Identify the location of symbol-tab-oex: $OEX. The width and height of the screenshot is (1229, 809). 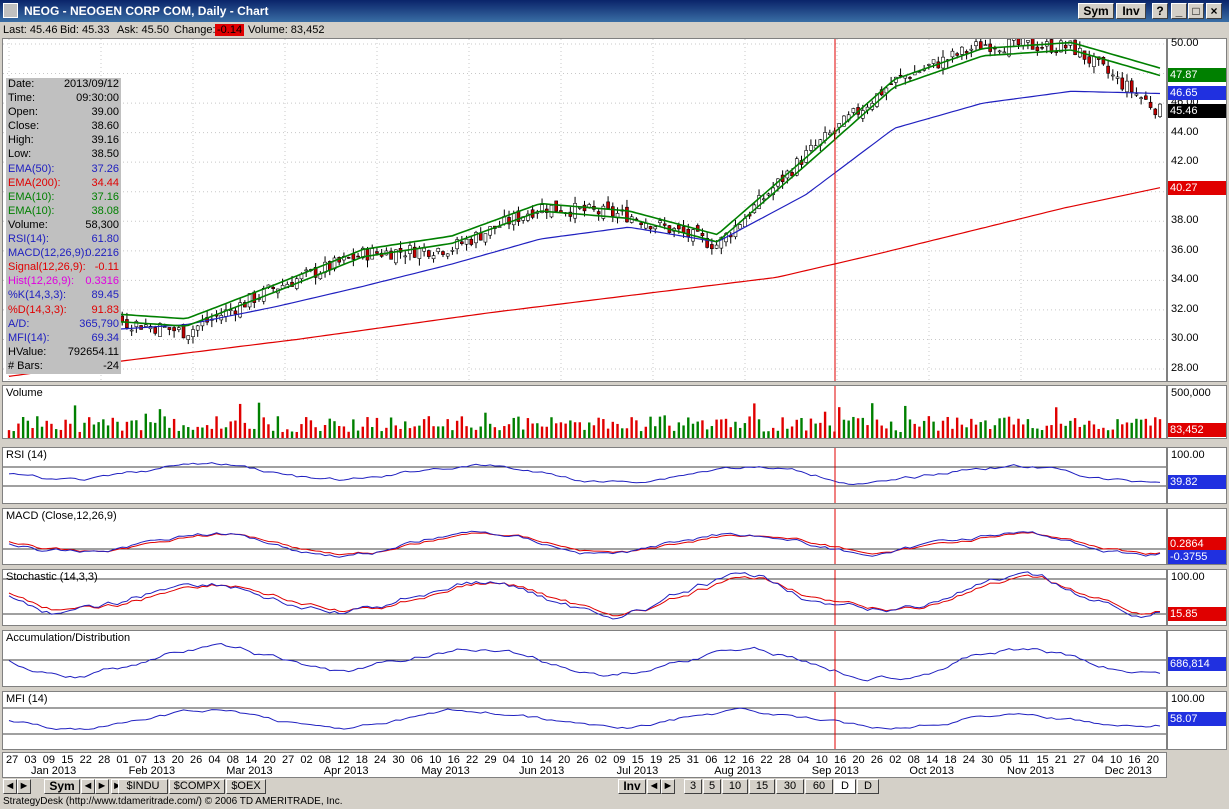
(246, 786).